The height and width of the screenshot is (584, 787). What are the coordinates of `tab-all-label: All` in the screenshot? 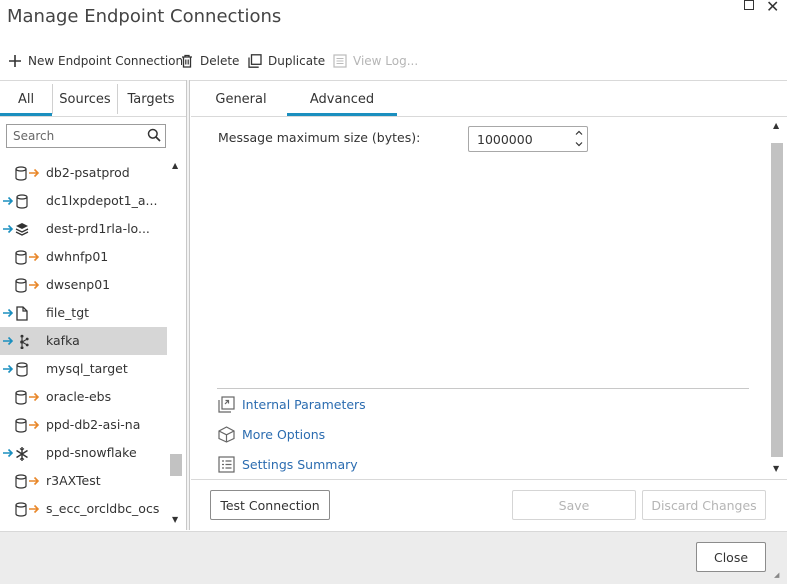 It's located at (26, 99).